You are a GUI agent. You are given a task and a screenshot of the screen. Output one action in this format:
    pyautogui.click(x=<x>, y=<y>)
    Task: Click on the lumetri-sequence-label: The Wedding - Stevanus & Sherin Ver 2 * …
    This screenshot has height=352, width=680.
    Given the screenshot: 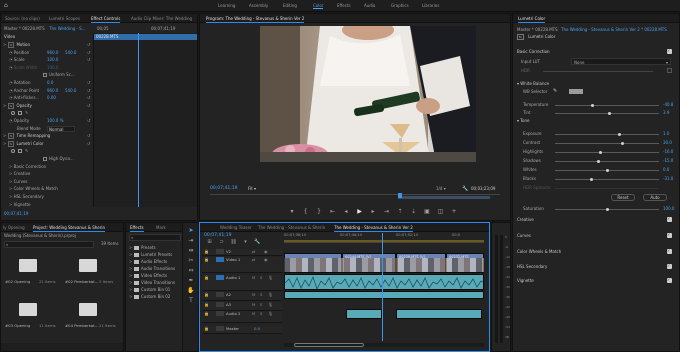 What is the action you would take?
    pyautogui.click(x=614, y=30)
    